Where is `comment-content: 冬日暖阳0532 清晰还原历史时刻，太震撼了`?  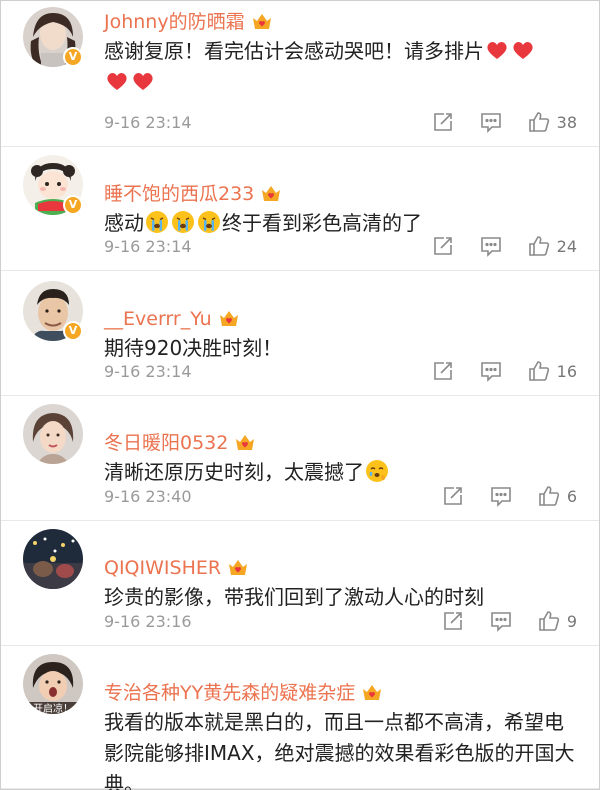 comment-content: 冬日暖阳0532 清晰还原历史时刻，太震撼了 is located at coordinates (340, 458).